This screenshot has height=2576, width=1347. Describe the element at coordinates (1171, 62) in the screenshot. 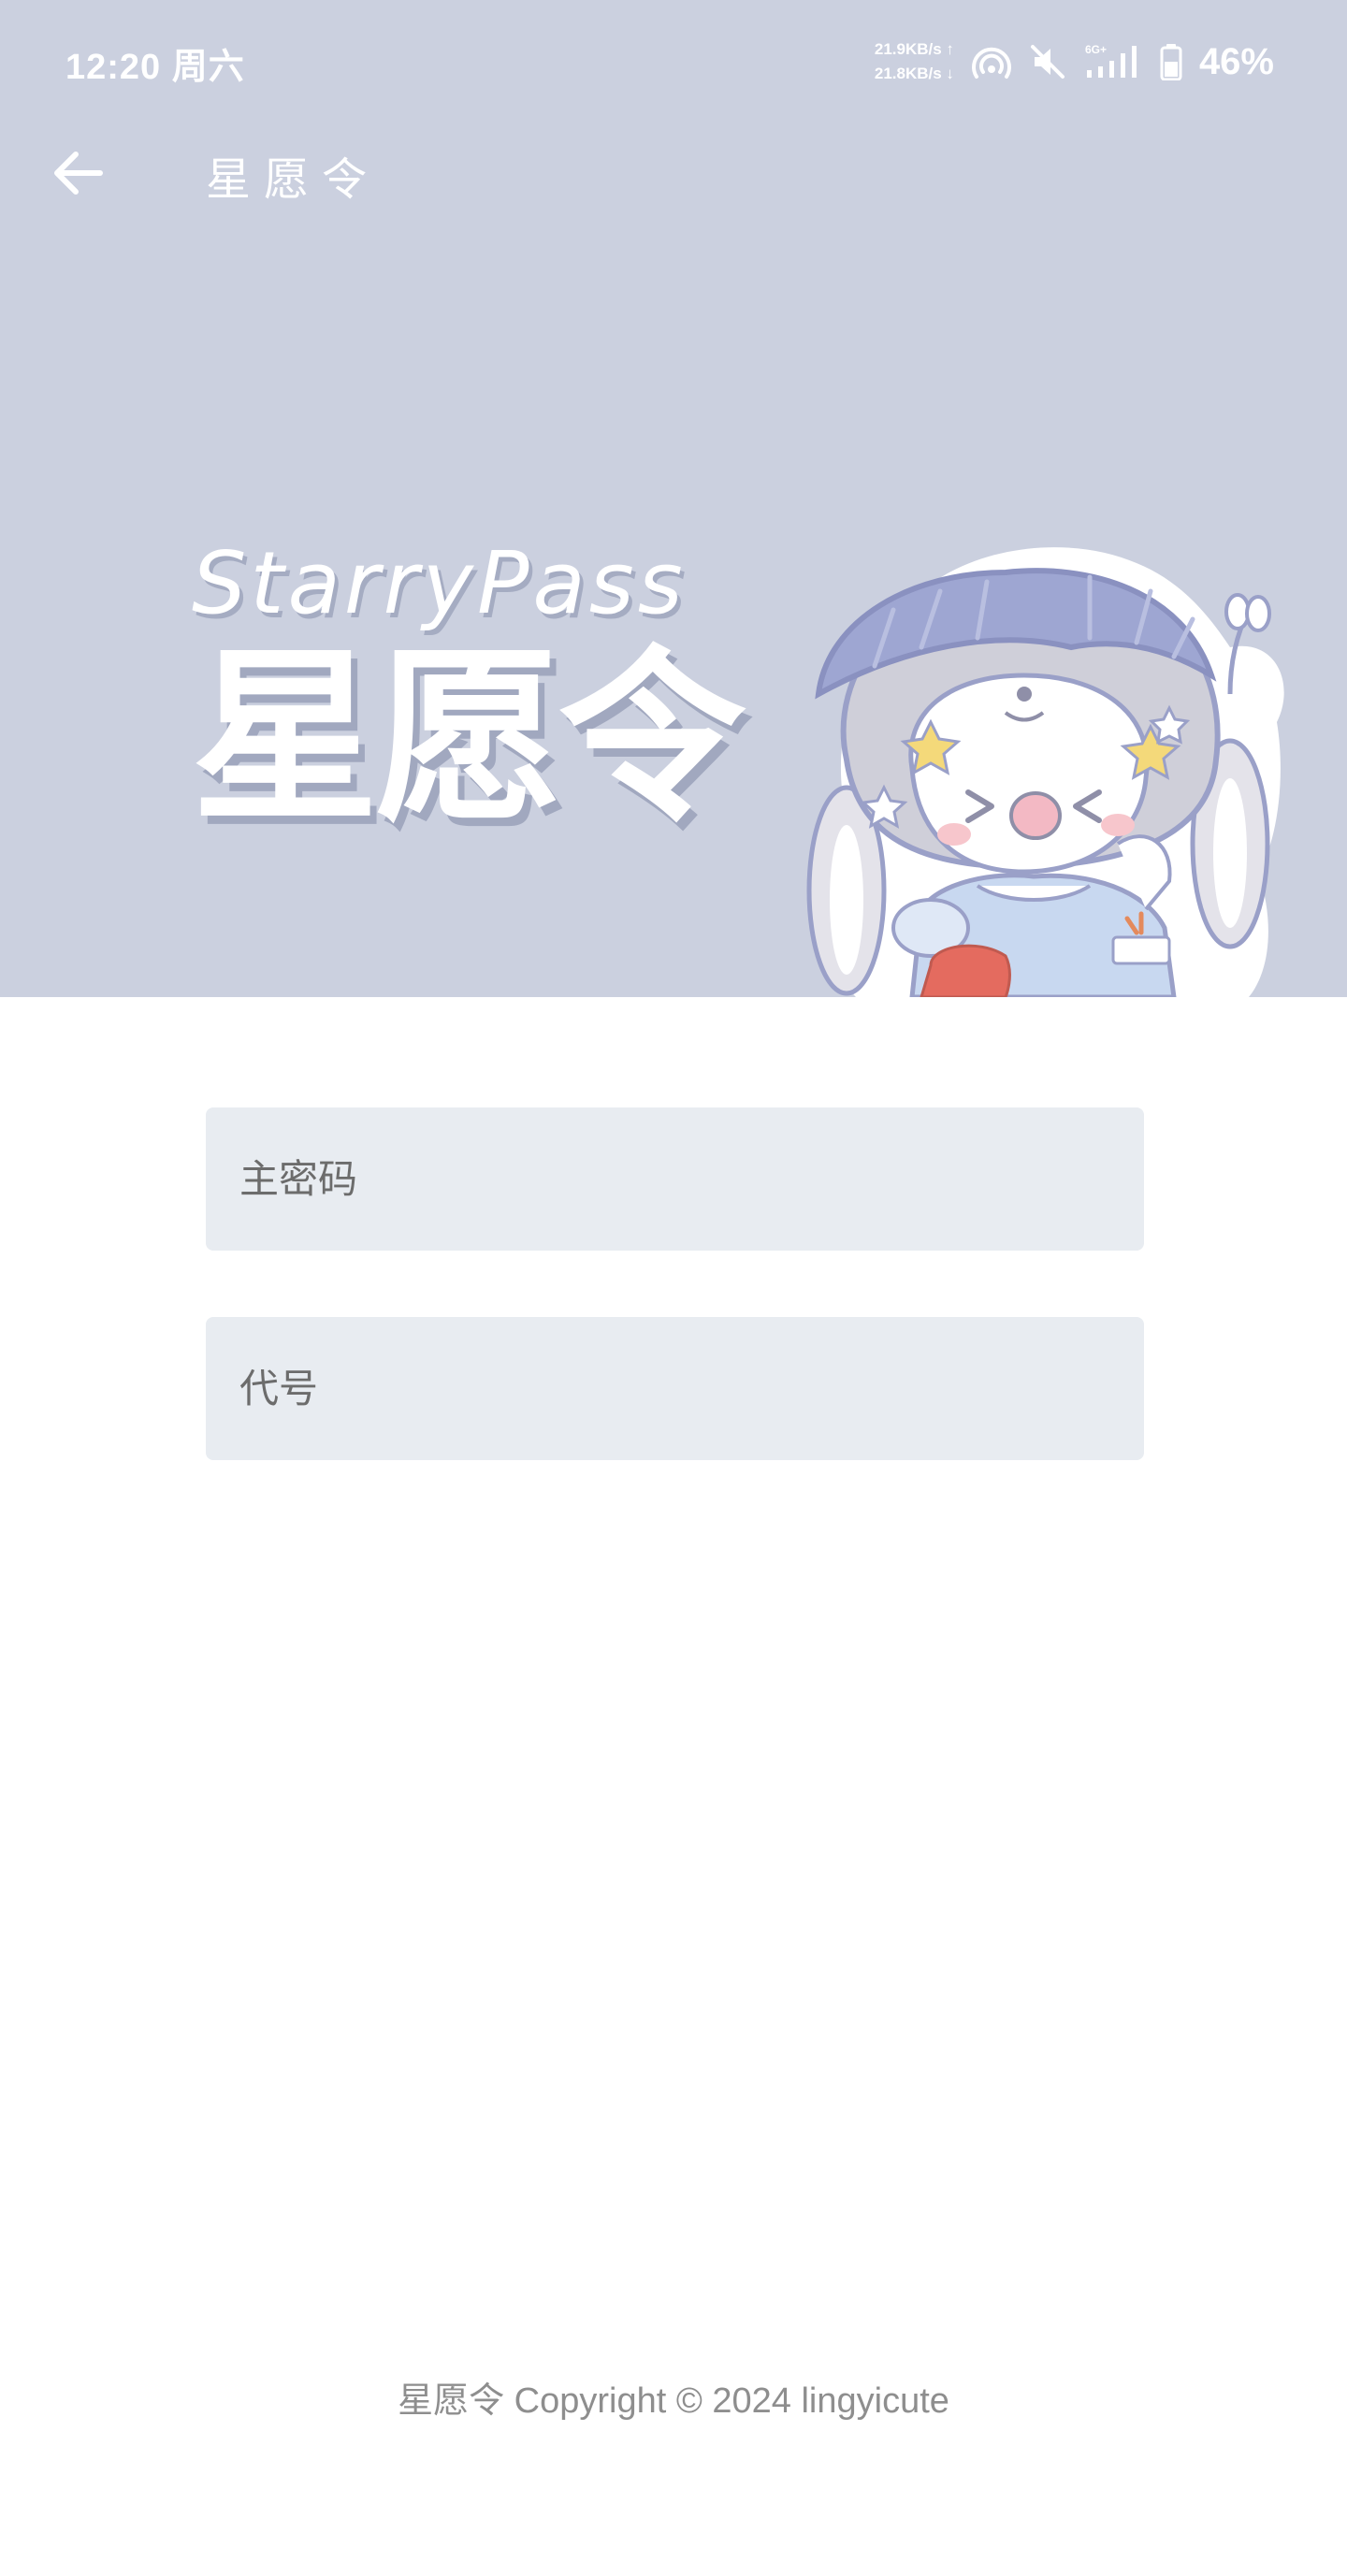

I see `battery-icon` at that location.